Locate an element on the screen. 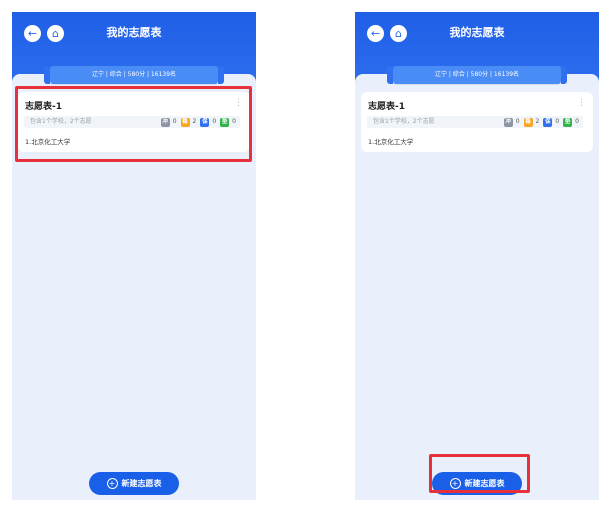 The height and width of the screenshot is (506, 612). plan-tags: 冲 0 稳 2 保 0 垫 0 is located at coordinates (541, 122).